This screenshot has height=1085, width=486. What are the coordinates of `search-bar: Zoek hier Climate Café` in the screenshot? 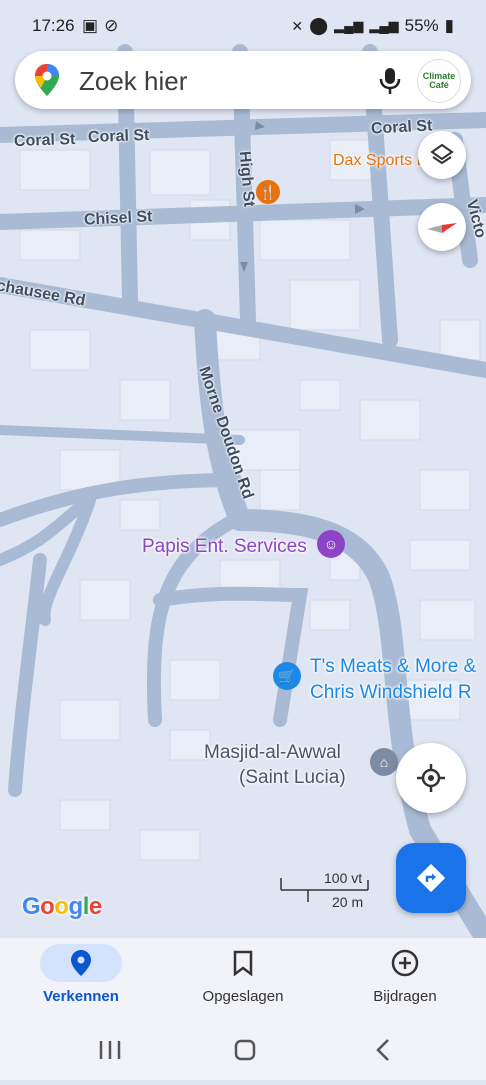 It's located at (243, 80).